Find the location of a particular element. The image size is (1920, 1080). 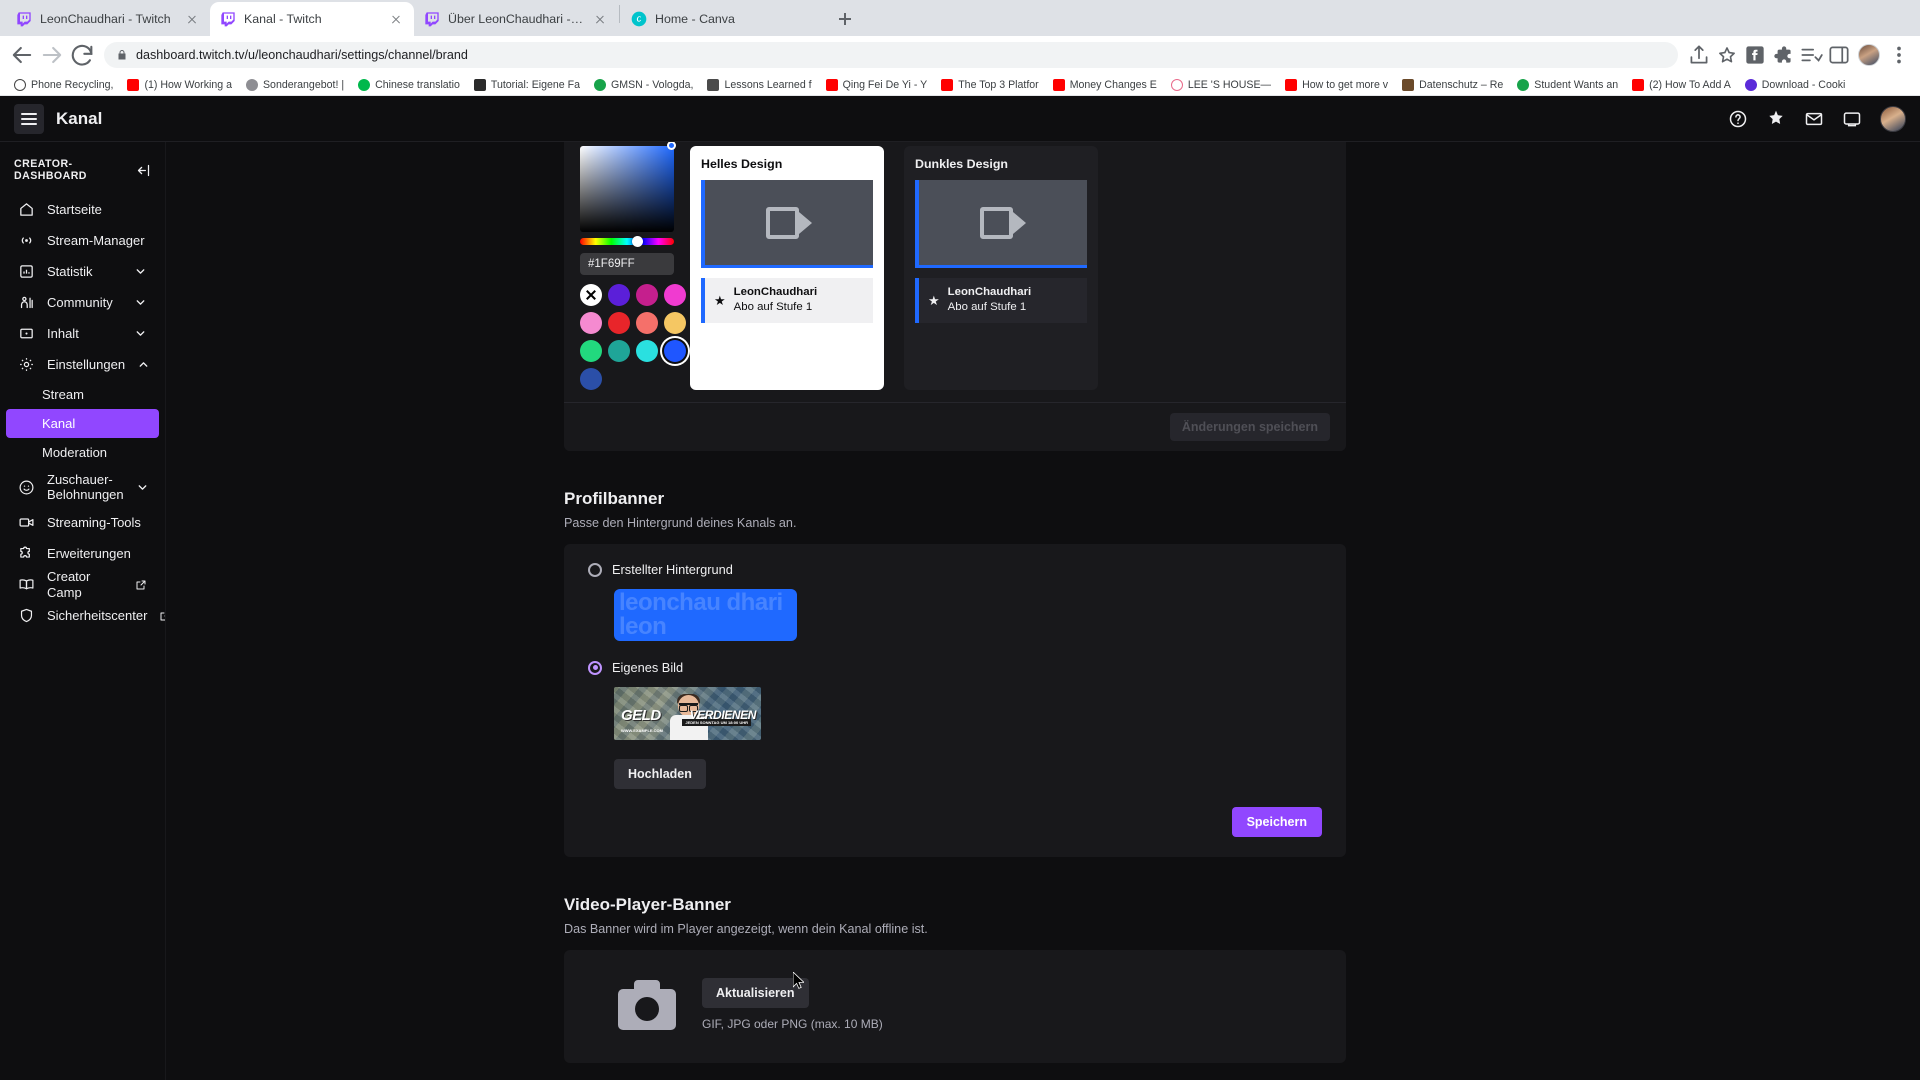

tab-title: Home - Canva is located at coordinates (695, 19).